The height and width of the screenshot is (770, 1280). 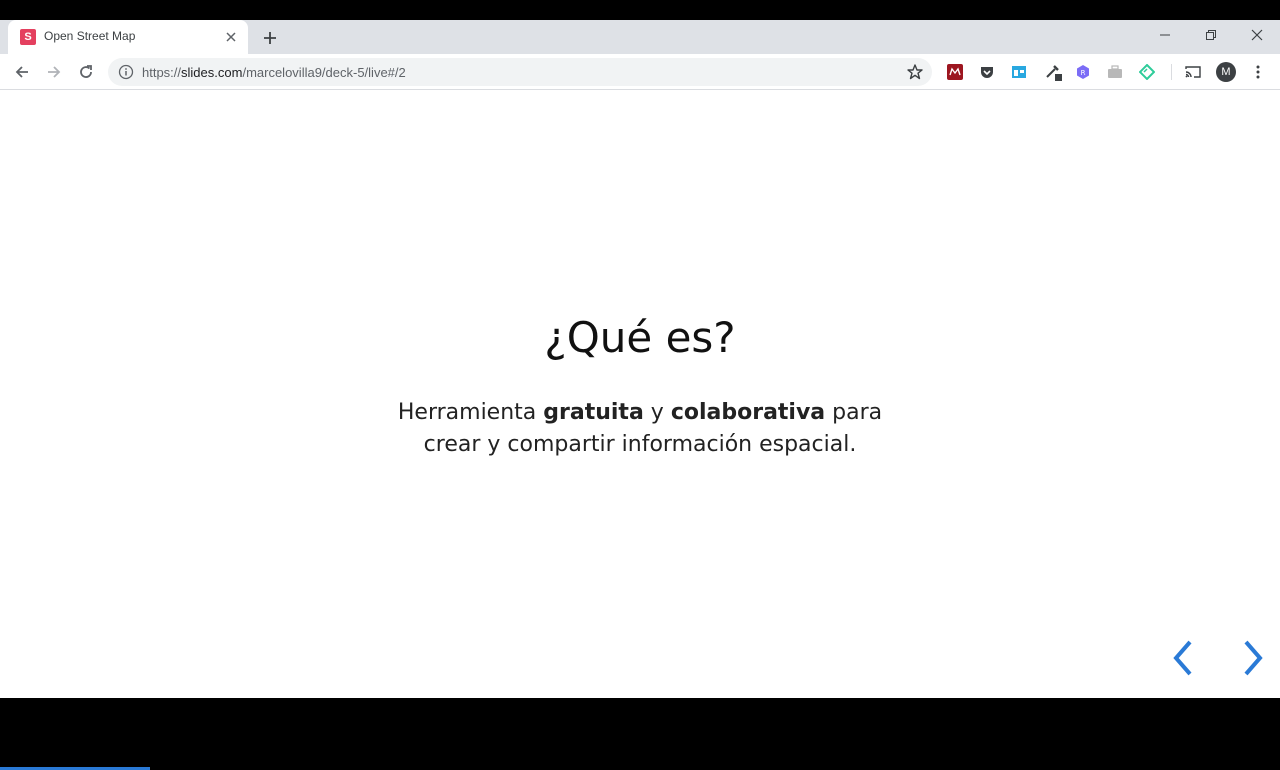 What do you see at coordinates (1147, 72) in the screenshot?
I see `diamond-icon` at bounding box center [1147, 72].